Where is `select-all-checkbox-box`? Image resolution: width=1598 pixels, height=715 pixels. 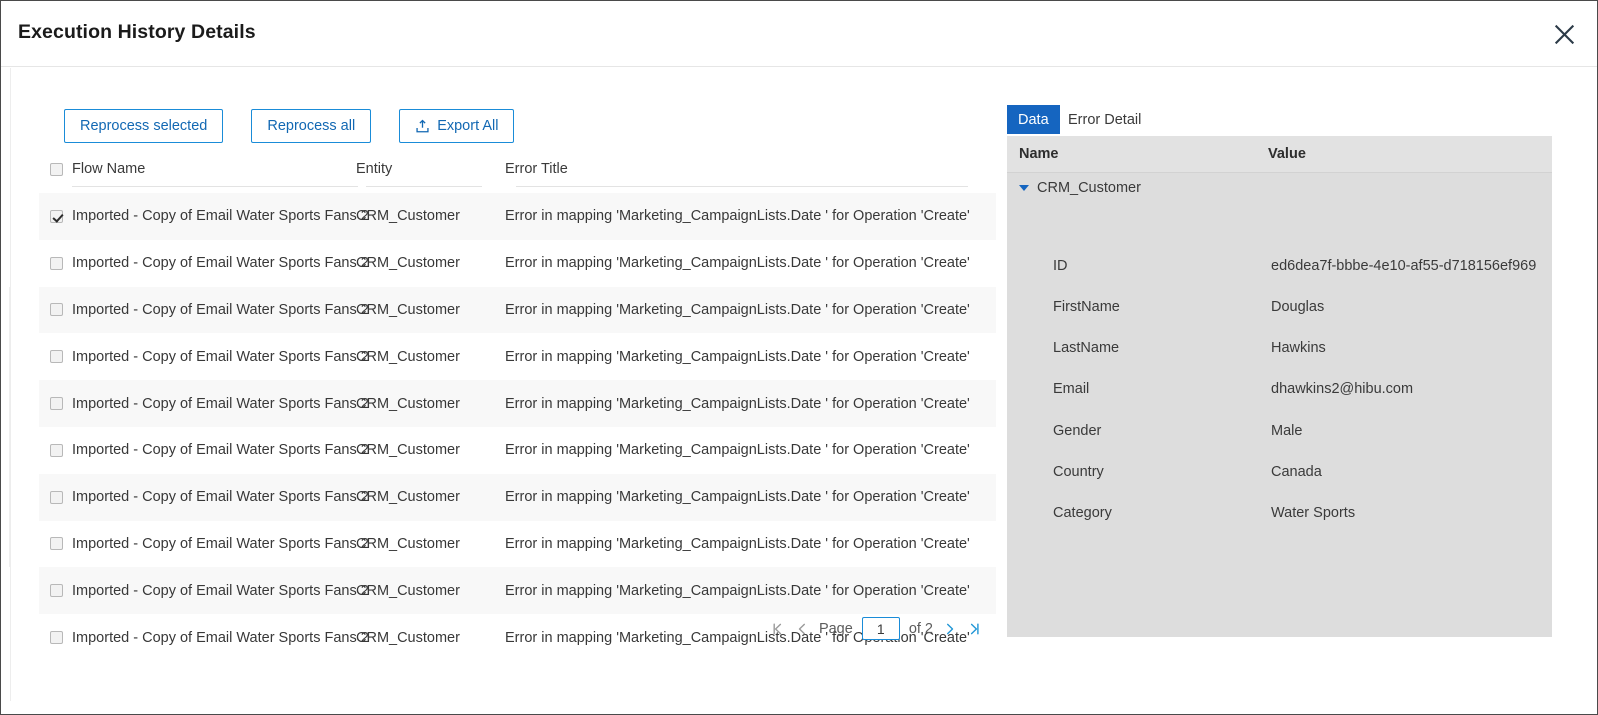
select-all-checkbox-box is located at coordinates (56, 169).